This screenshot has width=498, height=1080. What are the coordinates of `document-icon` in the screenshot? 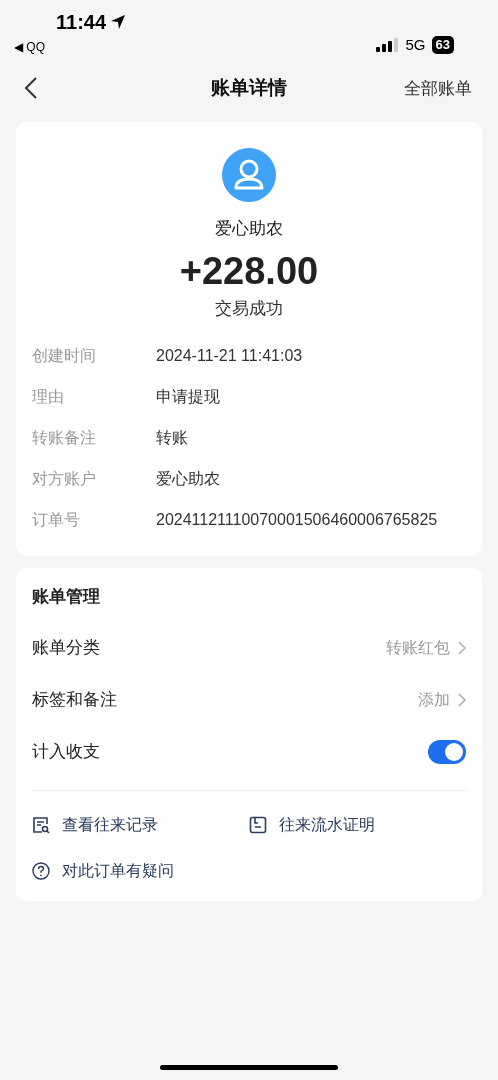 It's located at (258, 825).